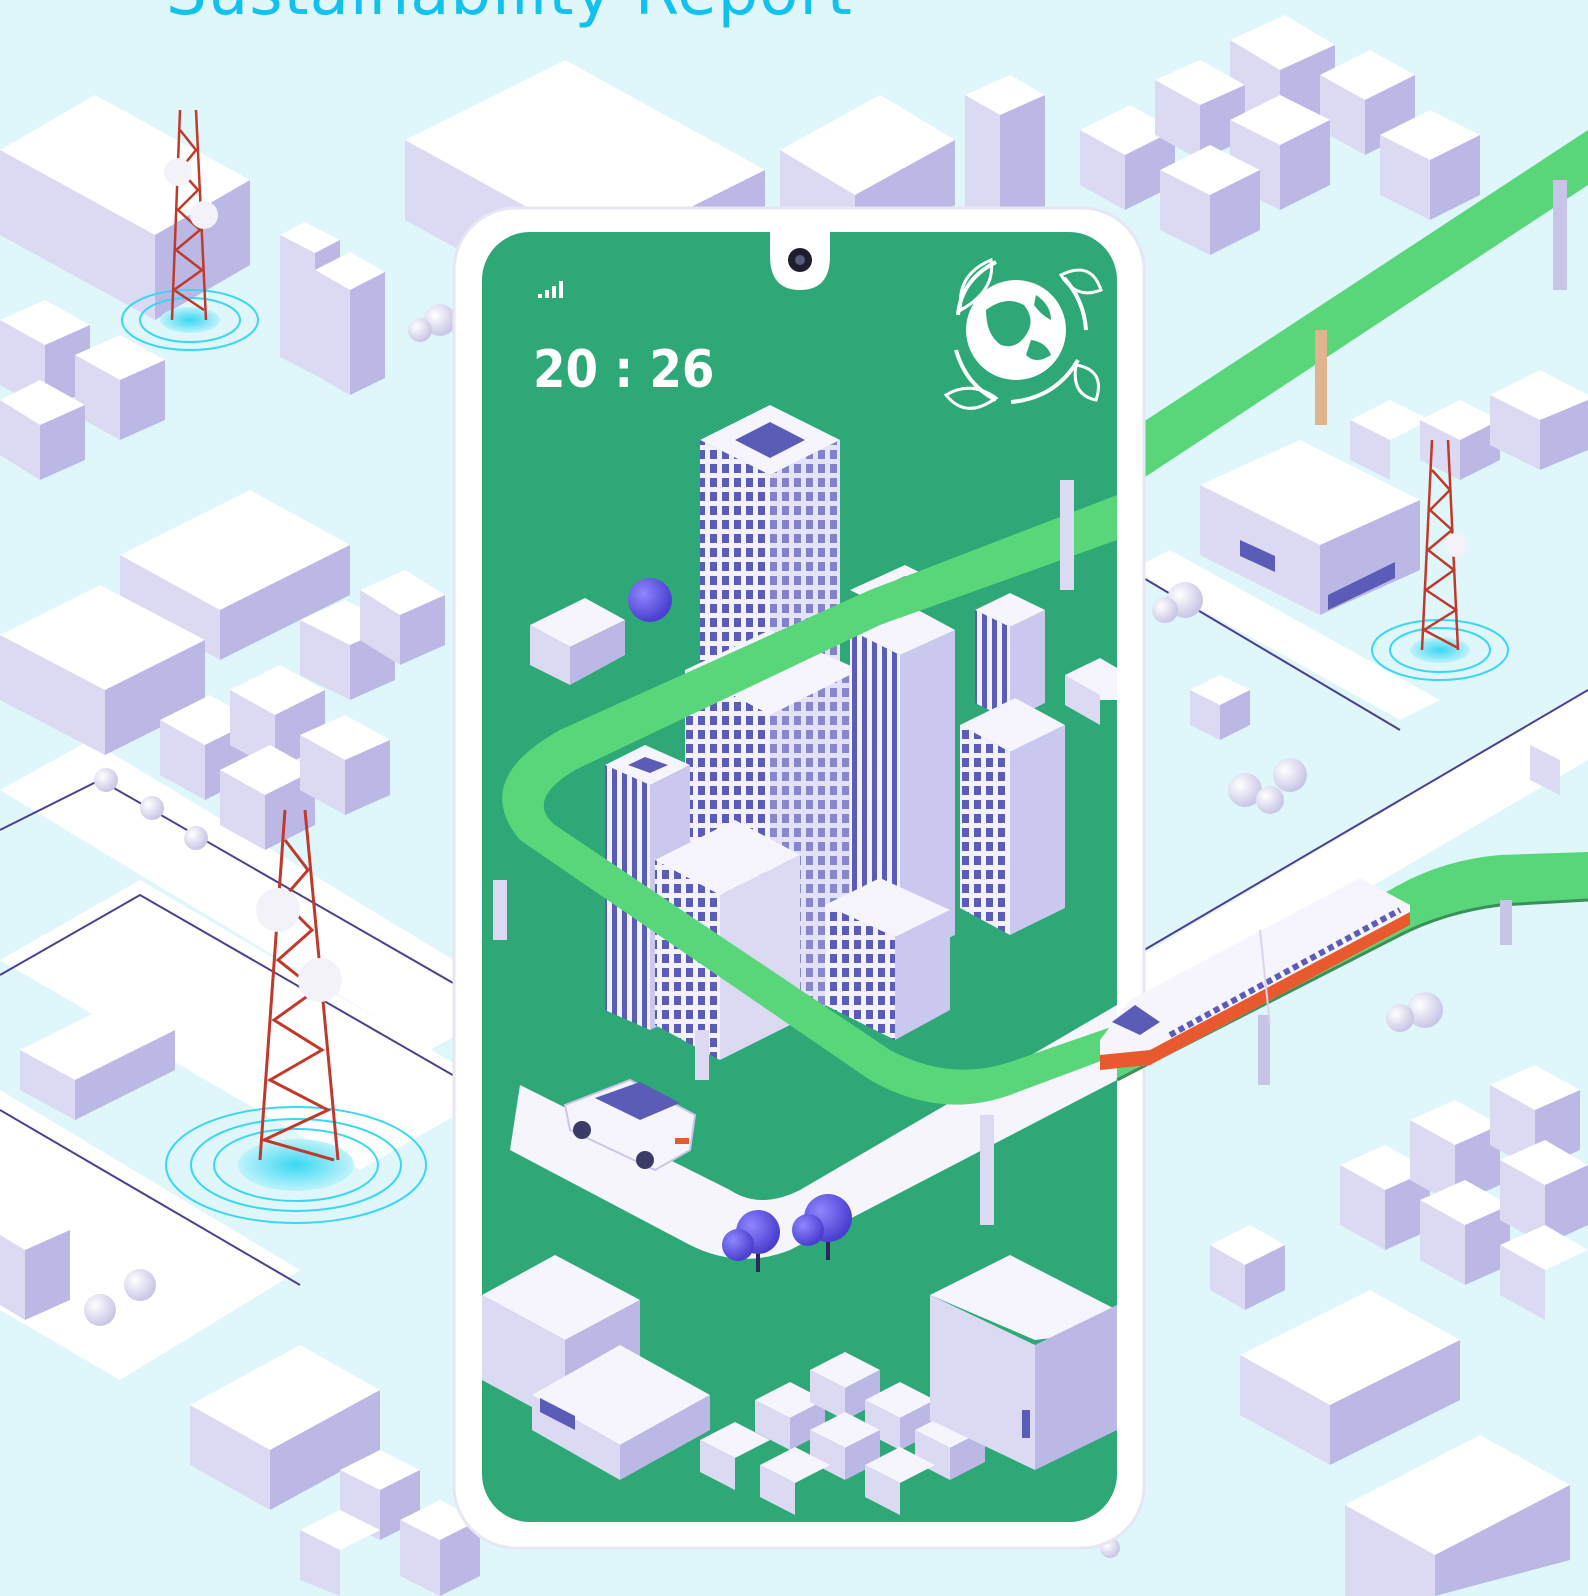 The width and height of the screenshot is (1588, 1596). I want to click on camera-notch, so click(800, 261).